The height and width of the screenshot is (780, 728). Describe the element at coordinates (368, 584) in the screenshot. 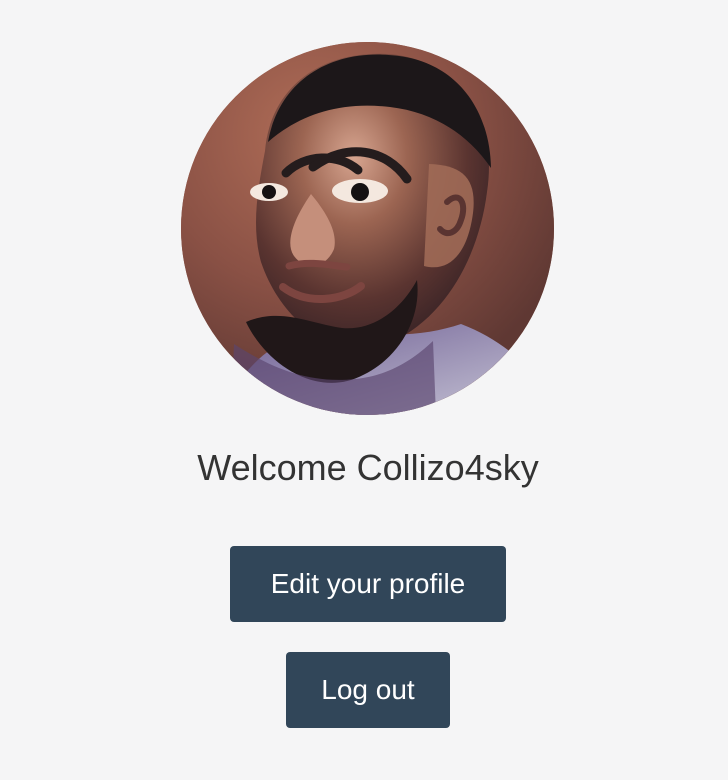

I see `edit-profile-button: Edit your profile` at that location.